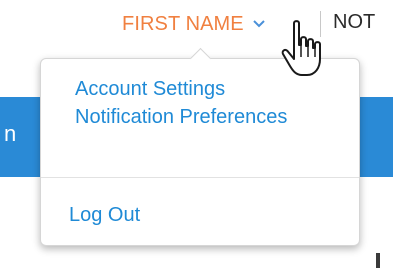  Describe the element at coordinates (214, 215) in the screenshot. I see `menu-item-log-out: Log Out` at that location.